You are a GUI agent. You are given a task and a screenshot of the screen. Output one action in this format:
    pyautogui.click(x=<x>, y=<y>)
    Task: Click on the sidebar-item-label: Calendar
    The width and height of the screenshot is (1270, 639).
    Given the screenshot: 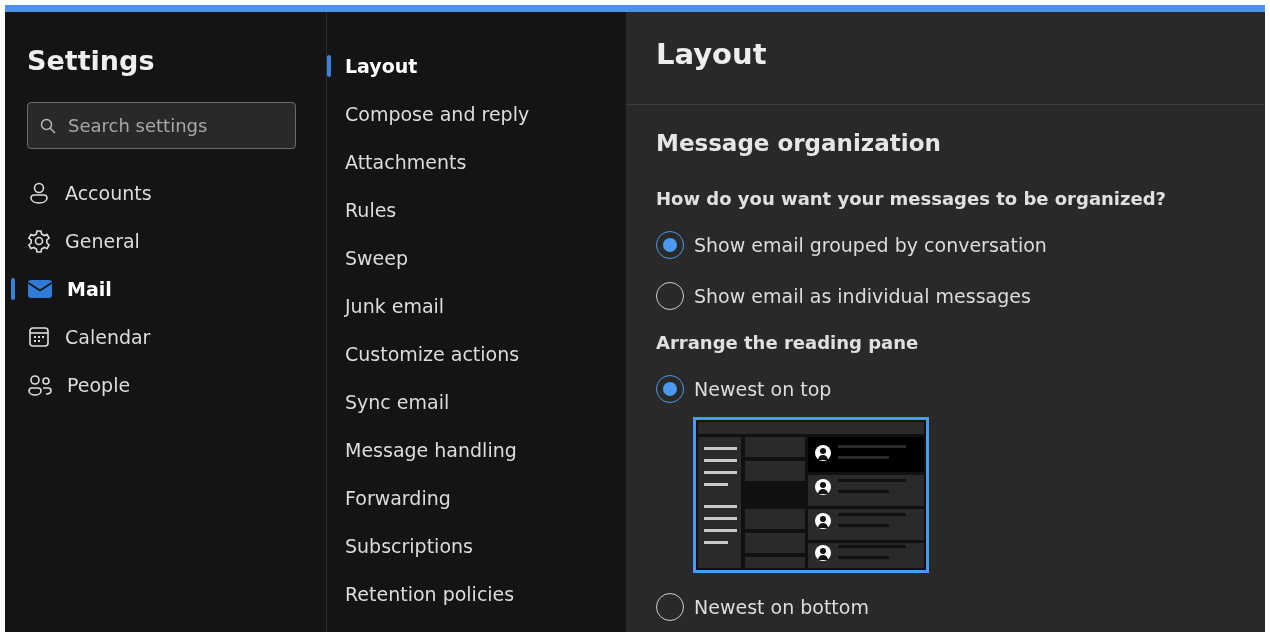 What is the action you would take?
    pyautogui.click(x=108, y=337)
    